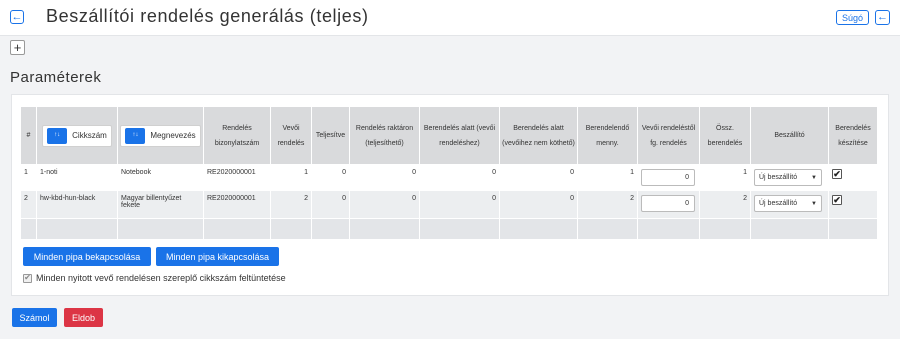 The image size is (900, 339). What do you see at coordinates (28, 177) in the screenshot?
I see `row-index: 1` at bounding box center [28, 177].